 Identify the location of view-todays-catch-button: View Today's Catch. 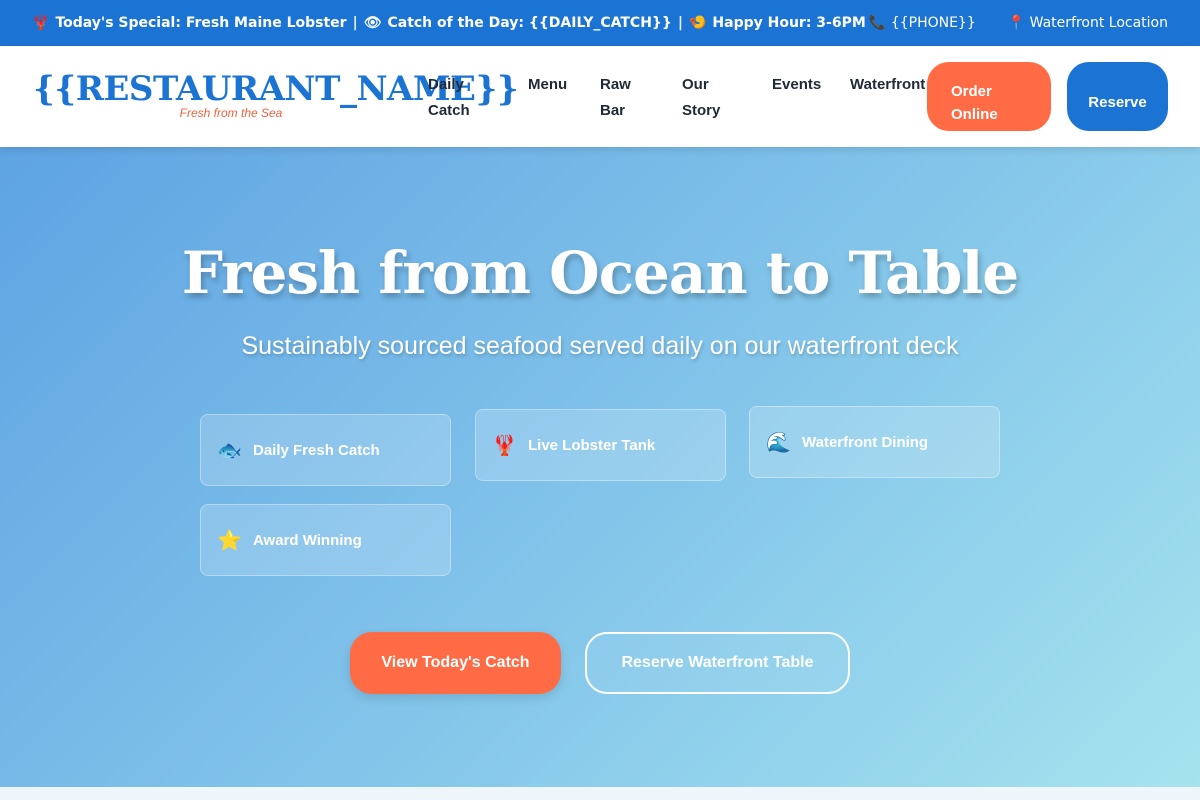
(455, 663).